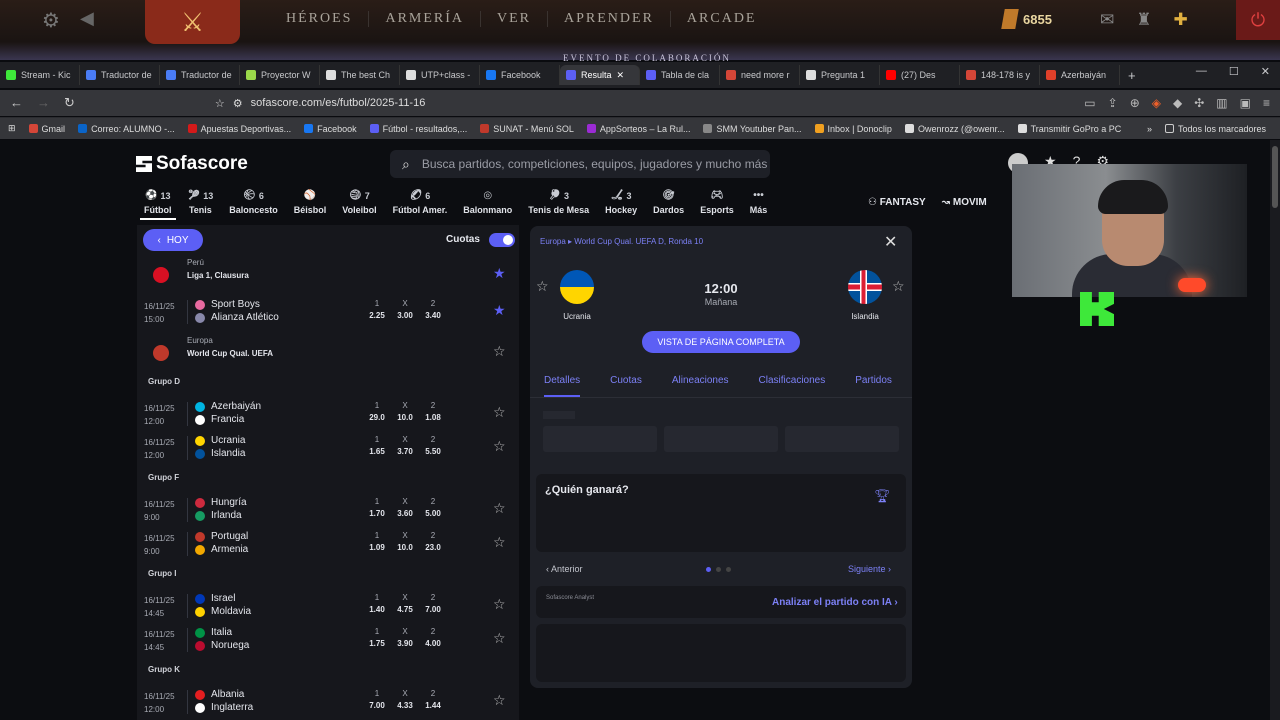 Image resolution: width=1280 pixels, height=720 pixels. What do you see at coordinates (338, 103) in the screenshot?
I see `url-field: sofascore.com/es/futbol/2025-11-16` at bounding box center [338, 103].